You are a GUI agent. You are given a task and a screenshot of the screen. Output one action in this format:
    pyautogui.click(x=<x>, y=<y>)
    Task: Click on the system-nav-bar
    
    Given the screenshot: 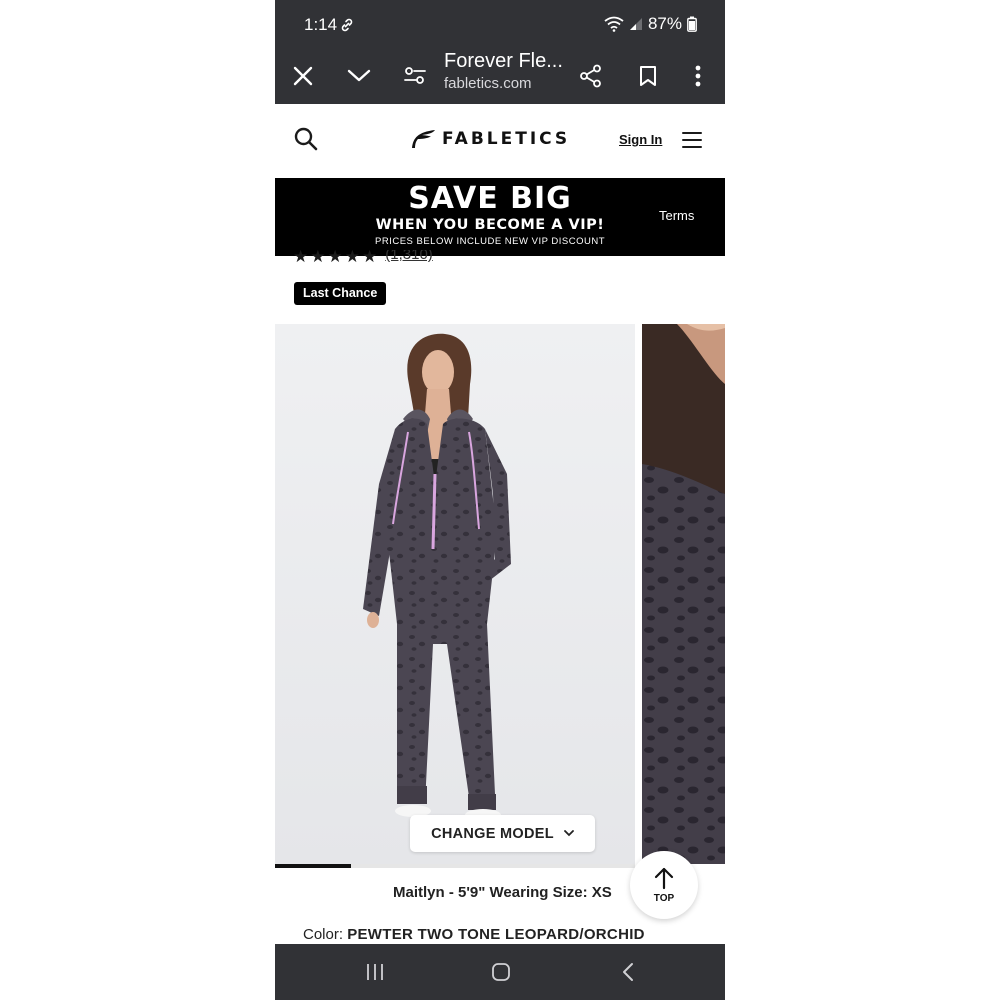 What is the action you would take?
    pyautogui.click(x=500, y=972)
    